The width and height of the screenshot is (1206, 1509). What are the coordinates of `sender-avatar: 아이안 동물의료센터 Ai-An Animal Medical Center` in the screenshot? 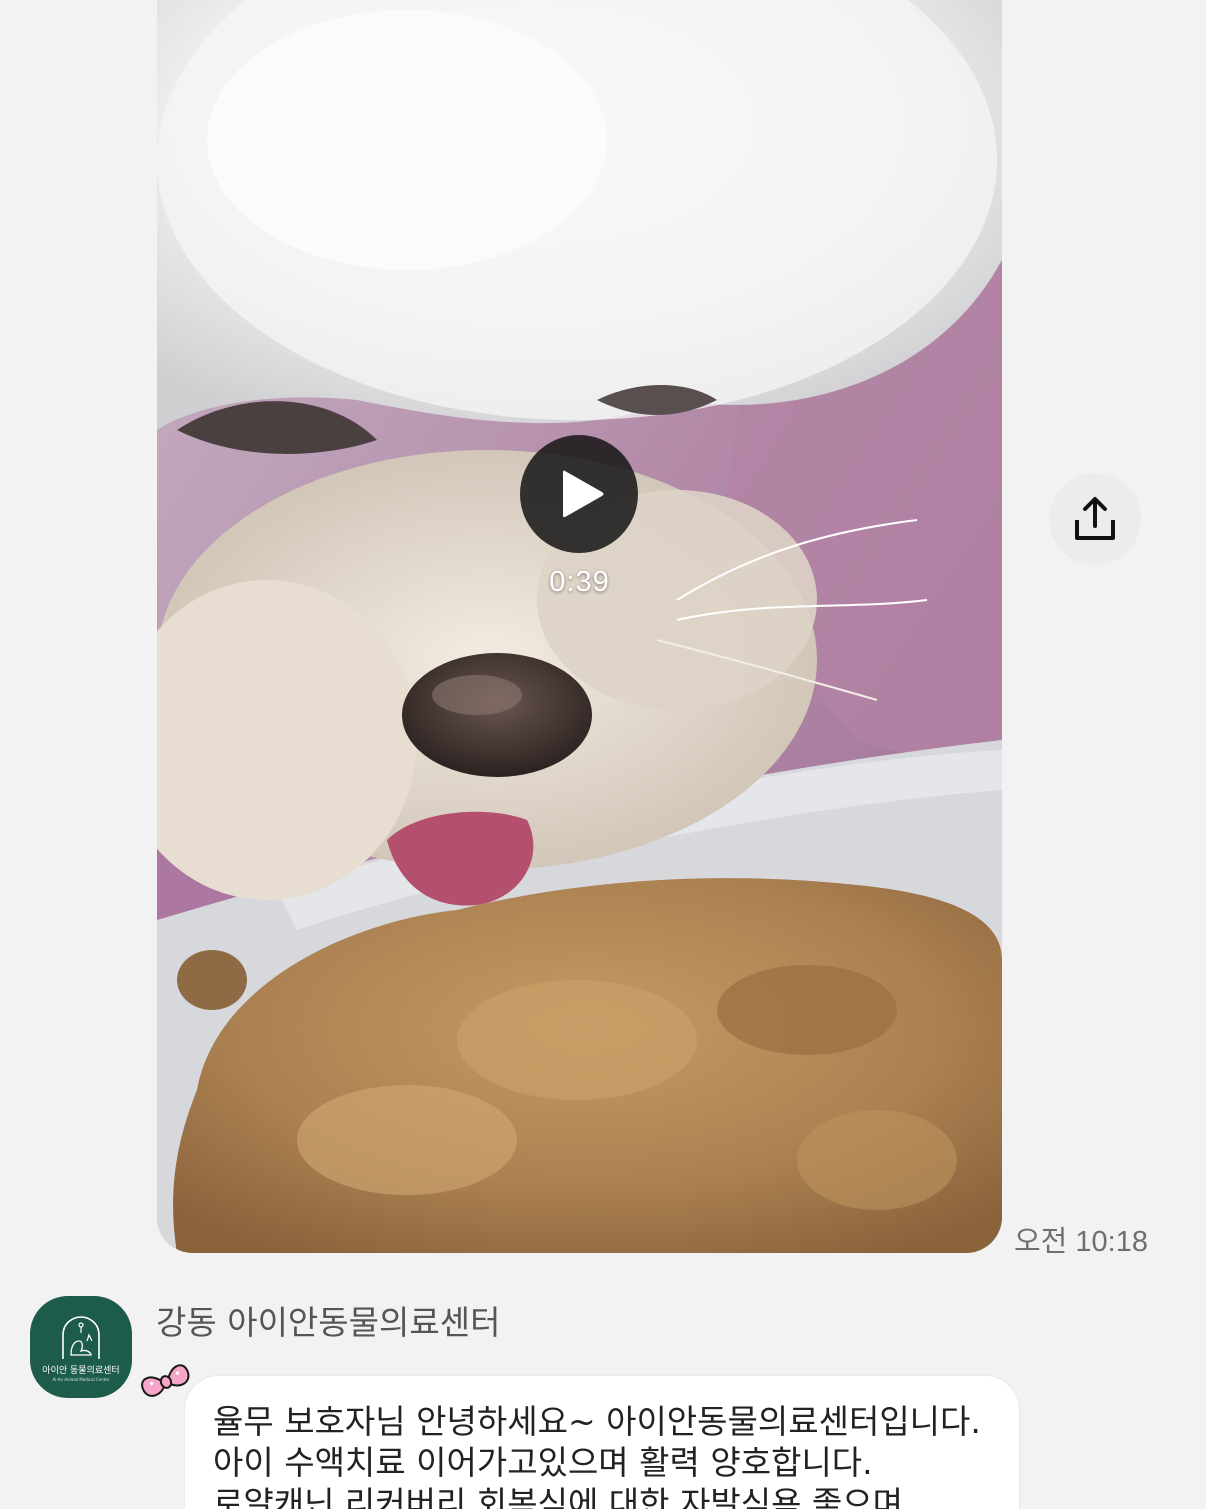 It's located at (81, 1347).